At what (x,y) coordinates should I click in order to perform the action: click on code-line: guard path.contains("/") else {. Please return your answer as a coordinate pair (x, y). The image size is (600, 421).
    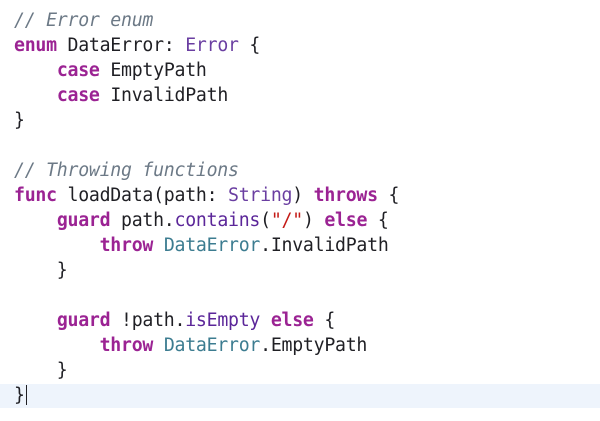
    Looking at the image, I should click on (300, 221).